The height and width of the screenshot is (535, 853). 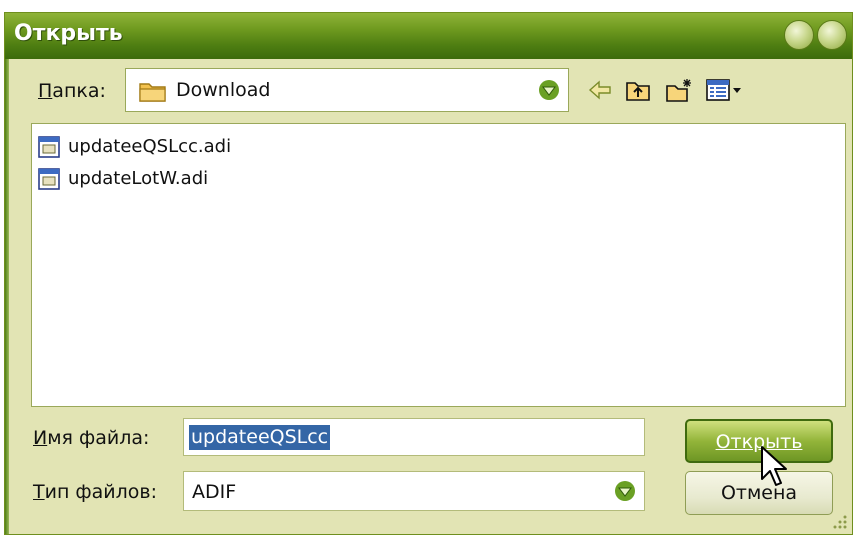 What do you see at coordinates (799, 35) in the screenshot?
I see `help-button` at bounding box center [799, 35].